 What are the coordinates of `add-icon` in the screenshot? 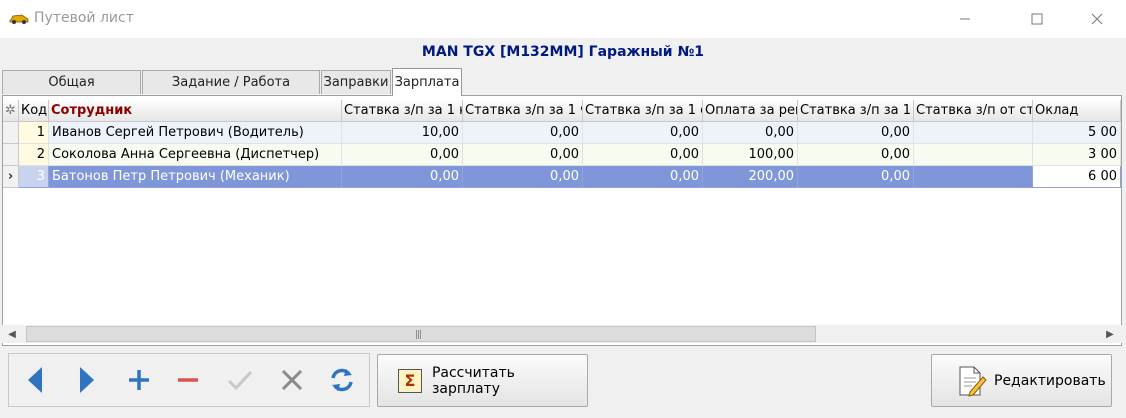 It's located at (139, 380).